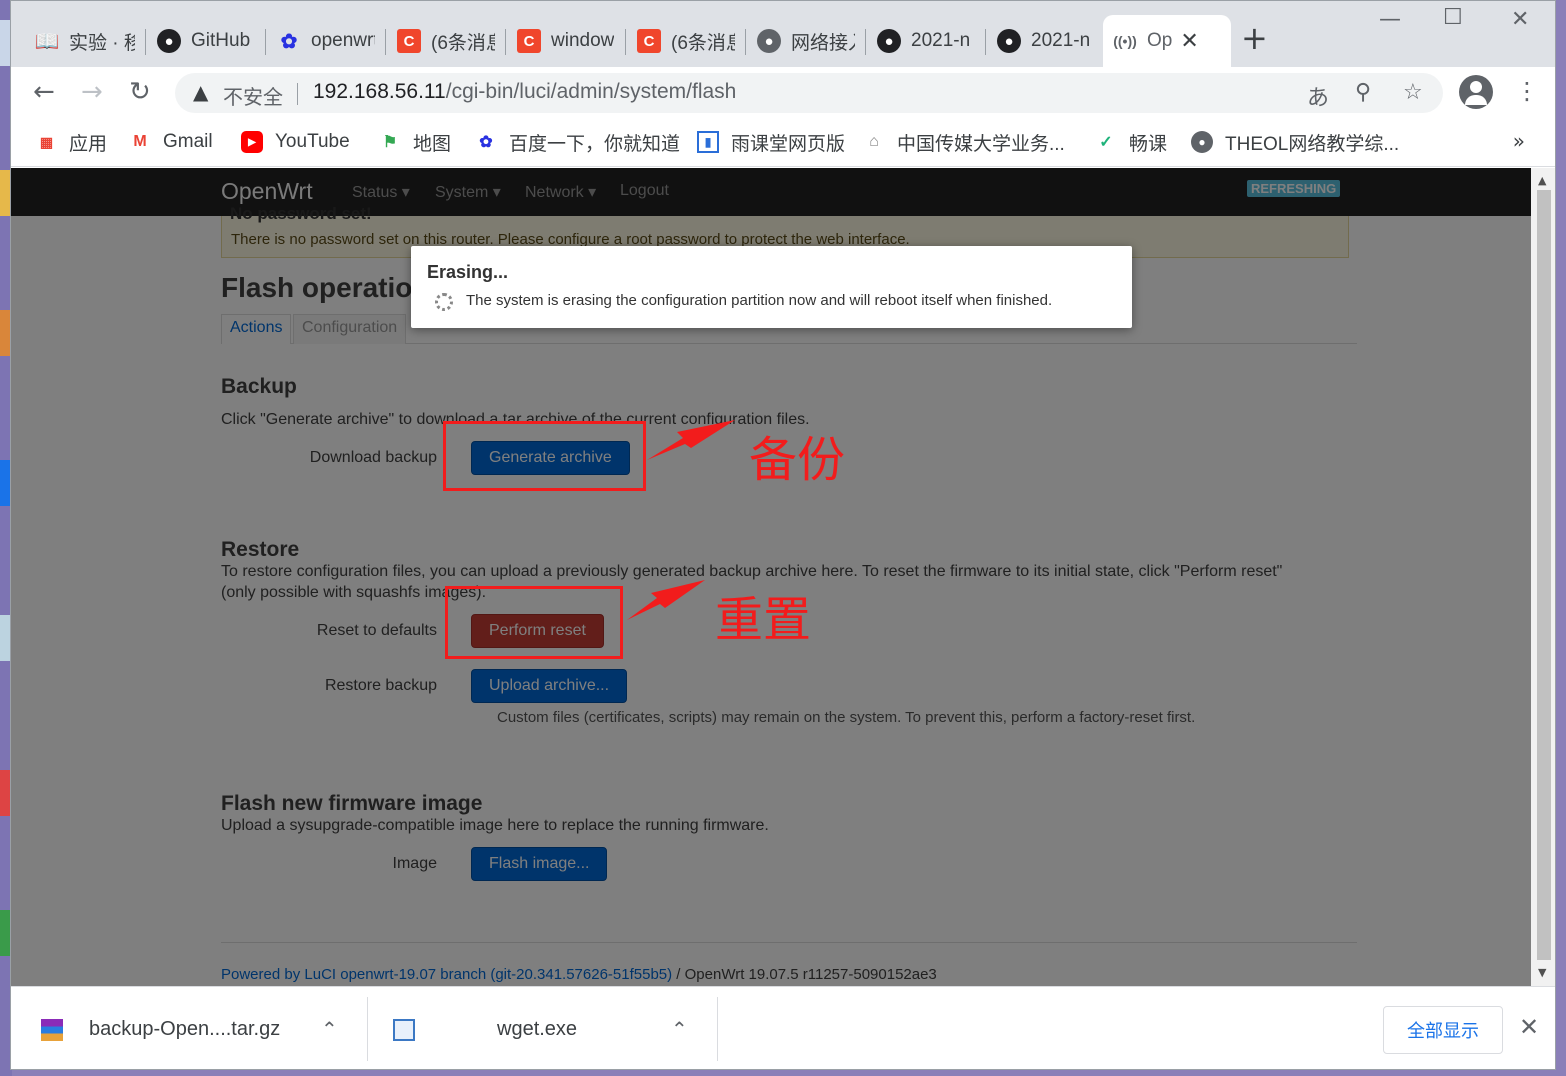 This screenshot has width=1566, height=1076. Describe the element at coordinates (823, 43) in the screenshot. I see `tab-title: 网络接入` at that location.